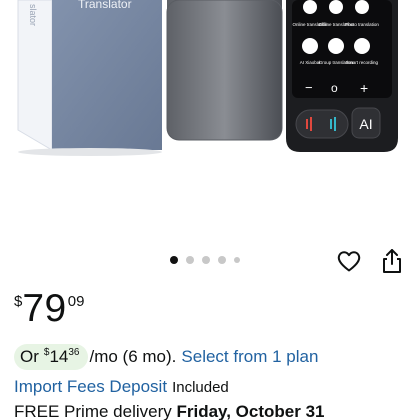  Describe the element at coordinates (74, 352) in the screenshot. I see `monthly-fraction: 36` at that location.